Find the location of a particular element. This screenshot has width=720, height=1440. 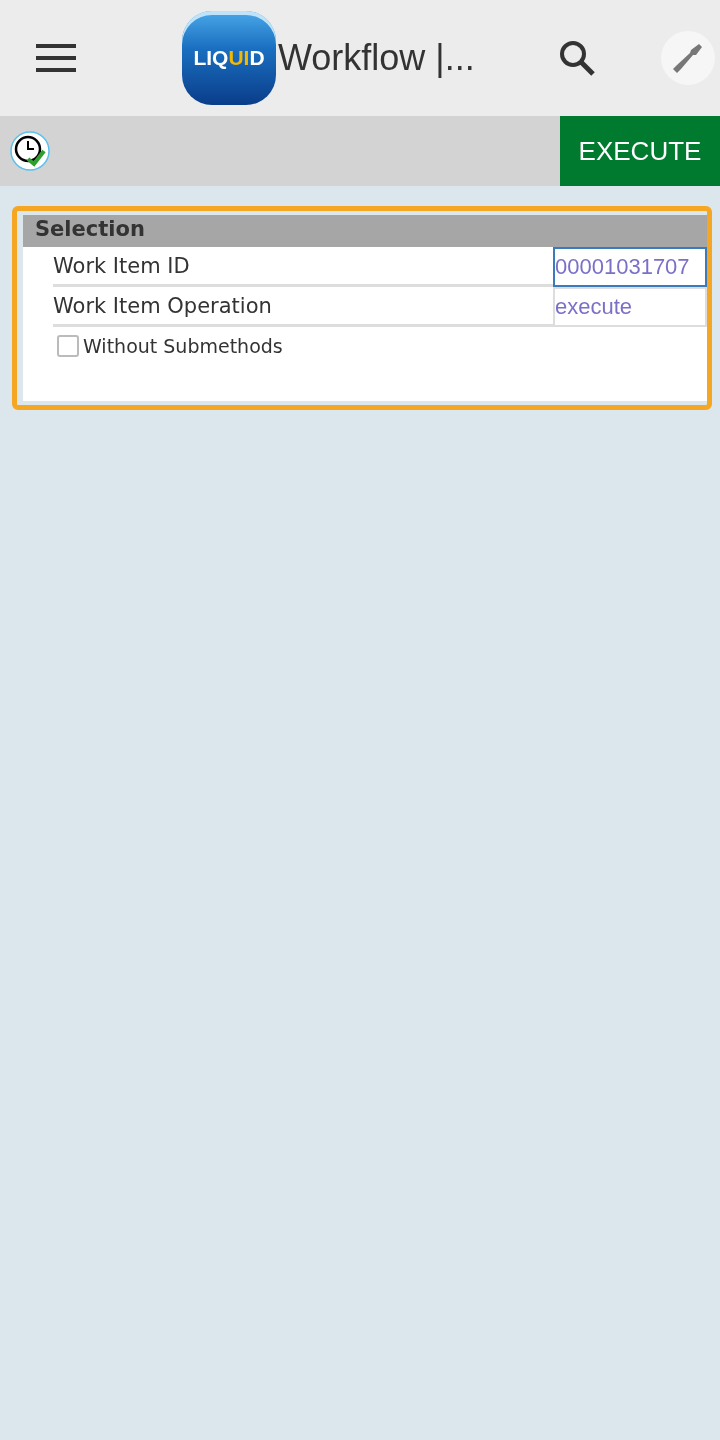

field-label: Work Item Operation is located at coordinates (303, 307).